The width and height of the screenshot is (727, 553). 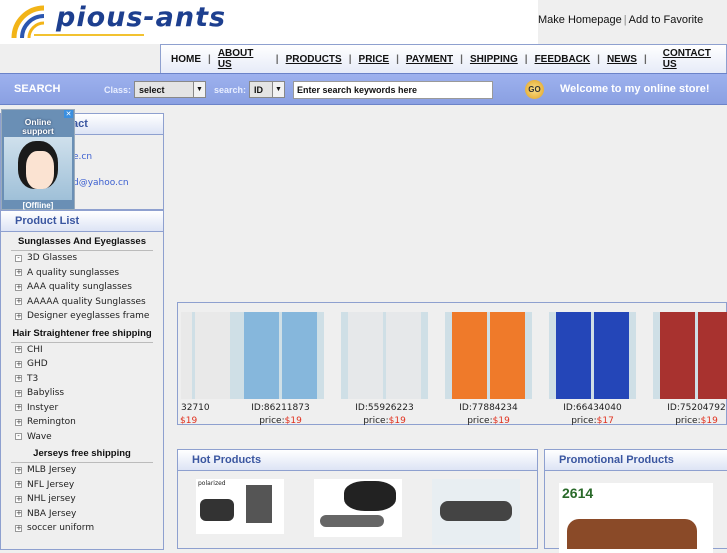 What do you see at coordinates (82, 316) in the screenshot?
I see `category-item: + Designer eyeglasses frame` at bounding box center [82, 316].